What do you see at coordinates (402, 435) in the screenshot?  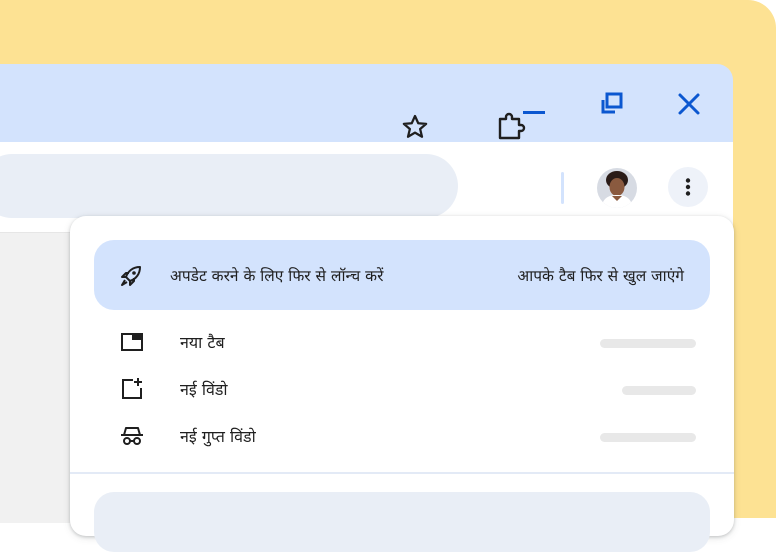 I see `menu-item-new-incognito-window: नई गुप्त विंडो` at bounding box center [402, 435].